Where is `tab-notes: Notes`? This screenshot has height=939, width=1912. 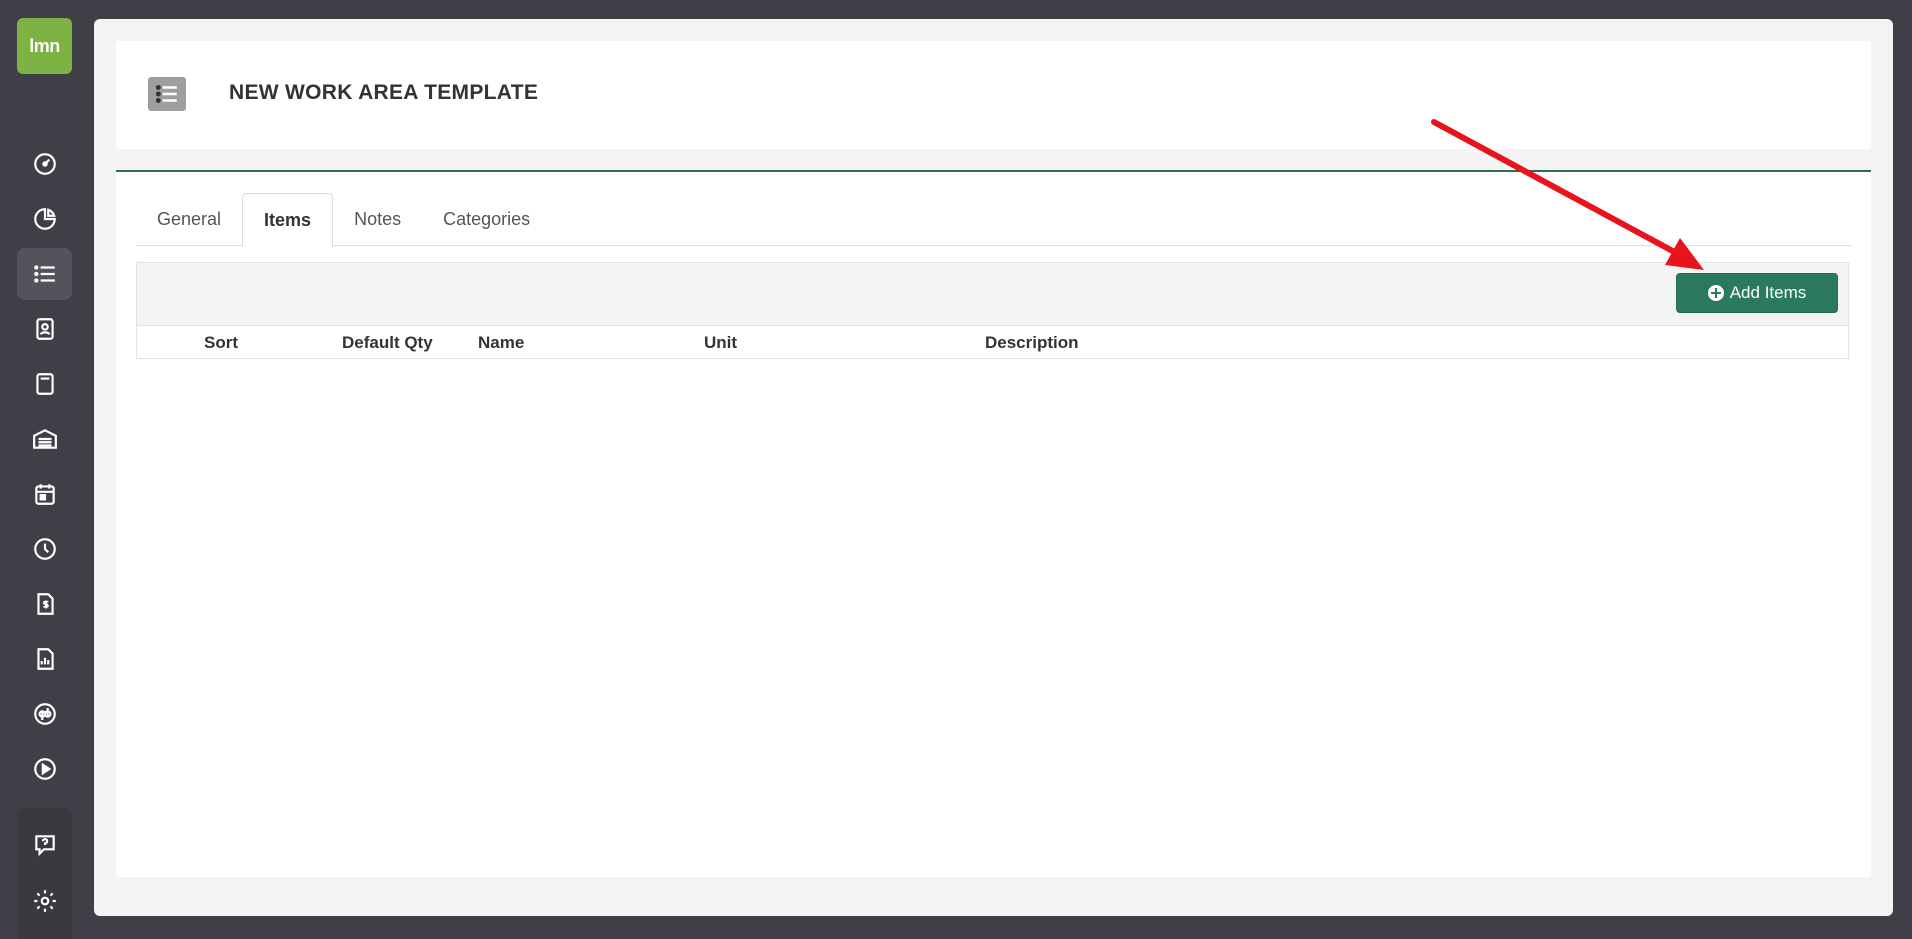 tab-notes: Notes is located at coordinates (377, 219).